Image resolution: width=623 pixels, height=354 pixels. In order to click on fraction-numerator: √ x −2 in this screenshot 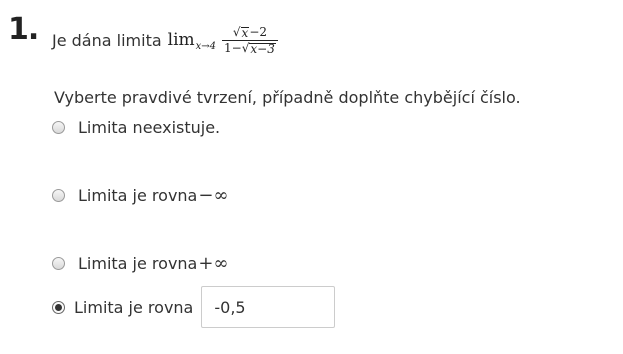, I will do `click(250, 32)`.